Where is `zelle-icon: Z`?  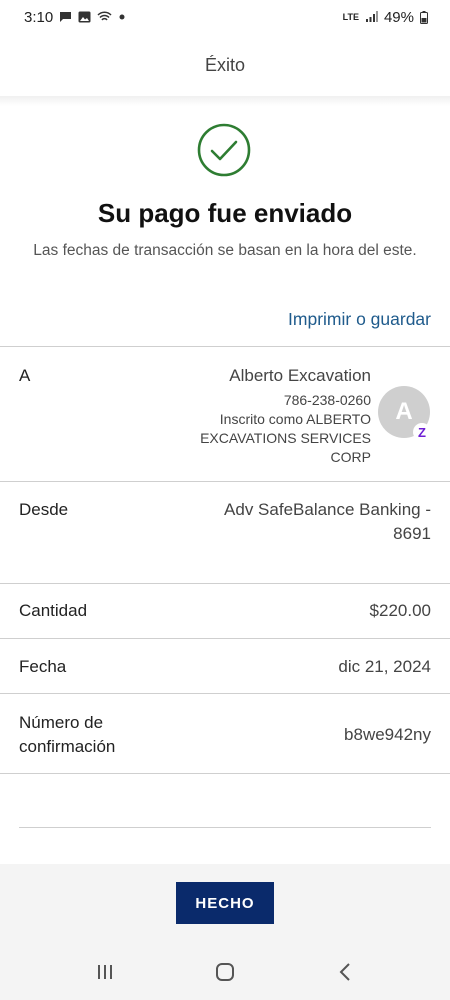
zelle-icon: Z is located at coordinates (422, 432).